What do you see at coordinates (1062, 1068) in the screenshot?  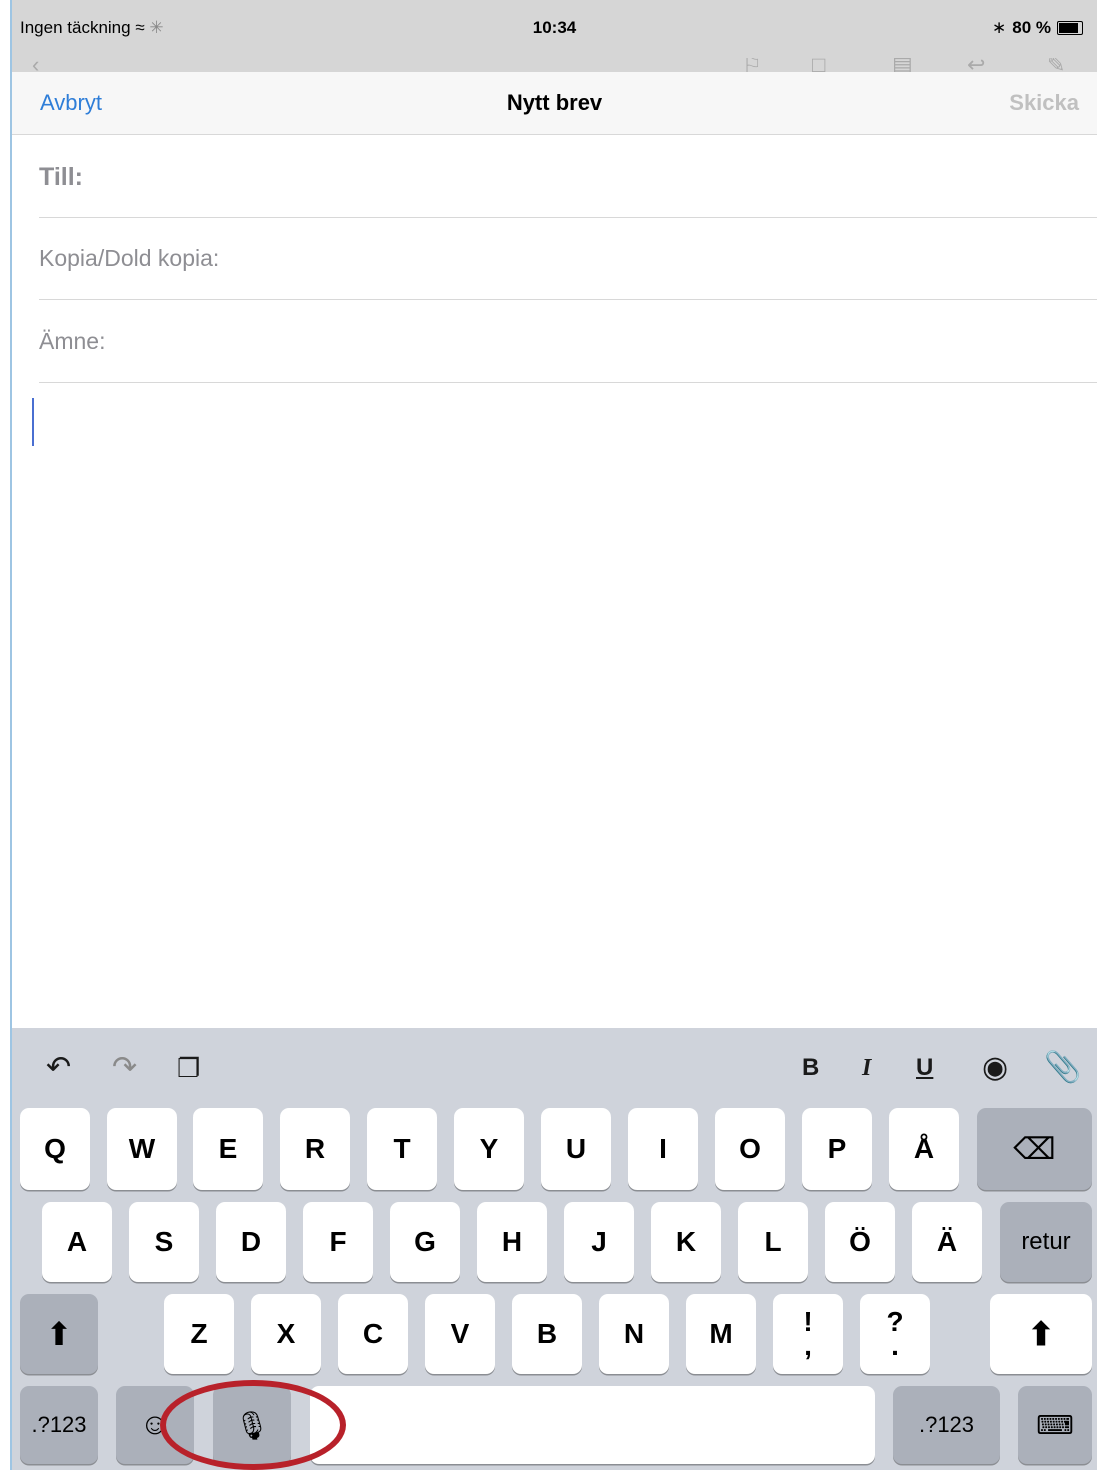 I see `paperclip-icon: 📎` at bounding box center [1062, 1068].